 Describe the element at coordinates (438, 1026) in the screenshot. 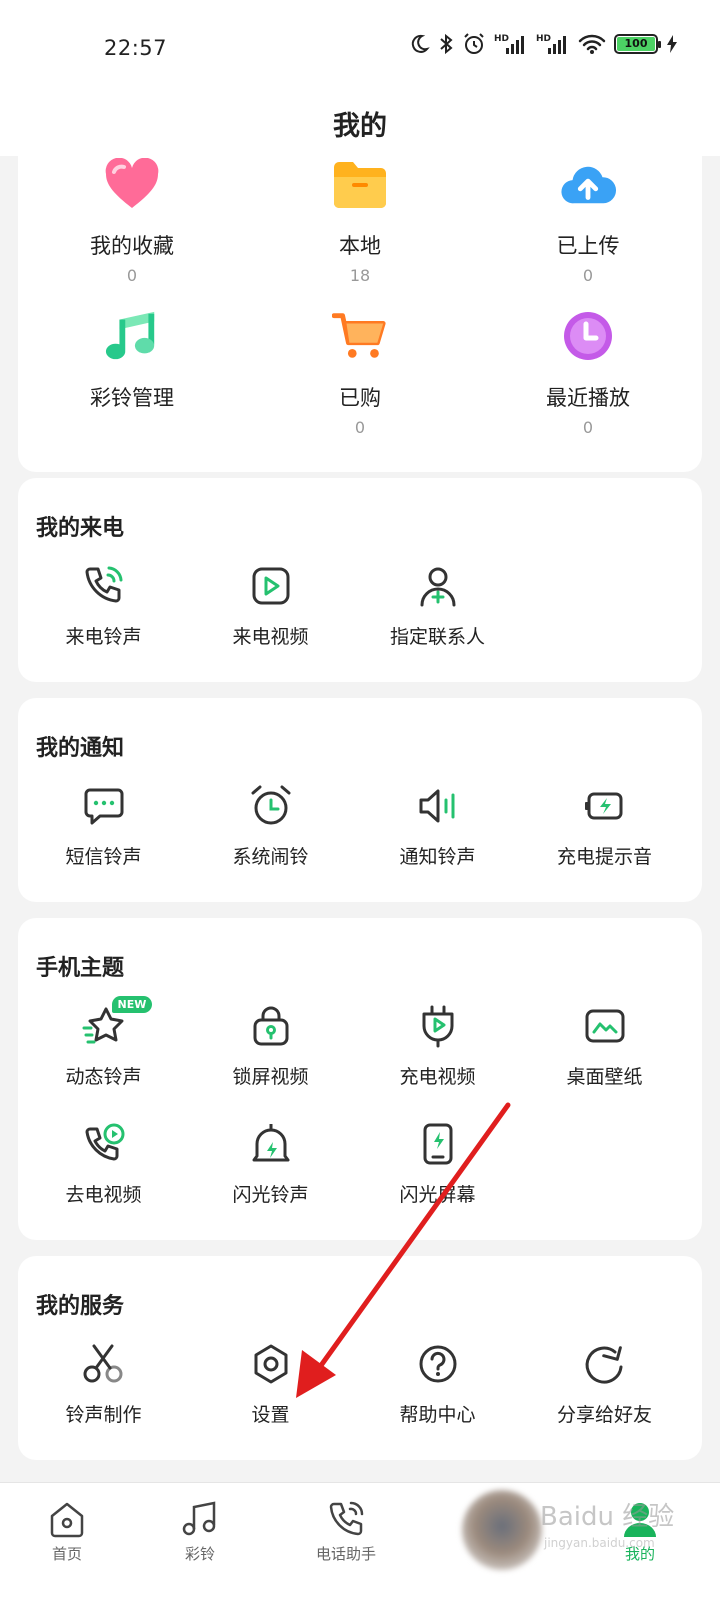

I see `plug-icon` at that location.